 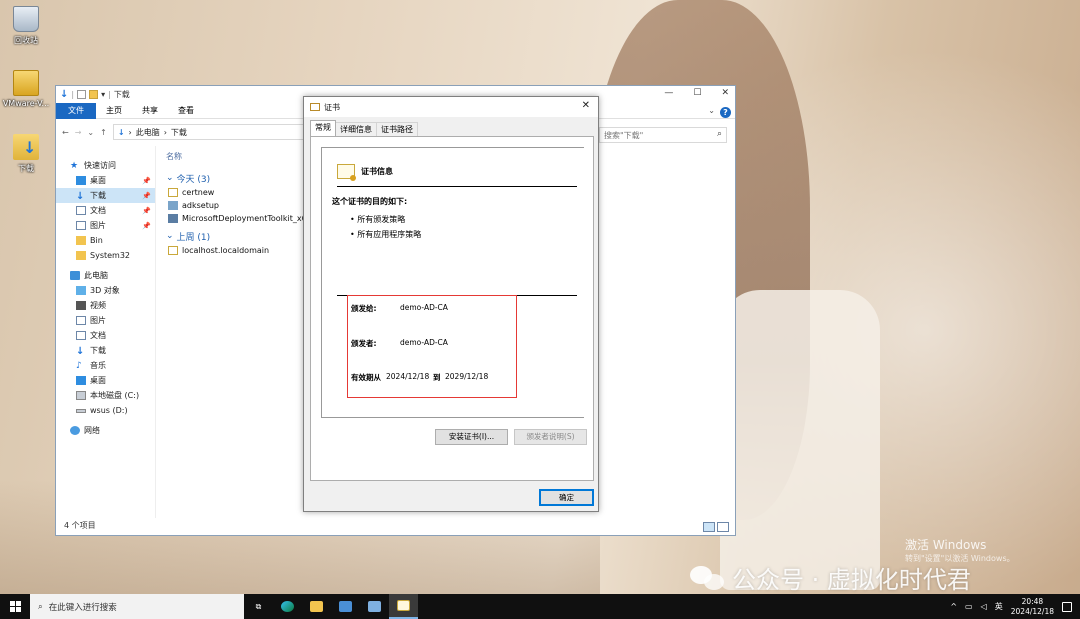 What do you see at coordinates (94, 94) in the screenshot?
I see `new-folder-icon` at bounding box center [94, 94].